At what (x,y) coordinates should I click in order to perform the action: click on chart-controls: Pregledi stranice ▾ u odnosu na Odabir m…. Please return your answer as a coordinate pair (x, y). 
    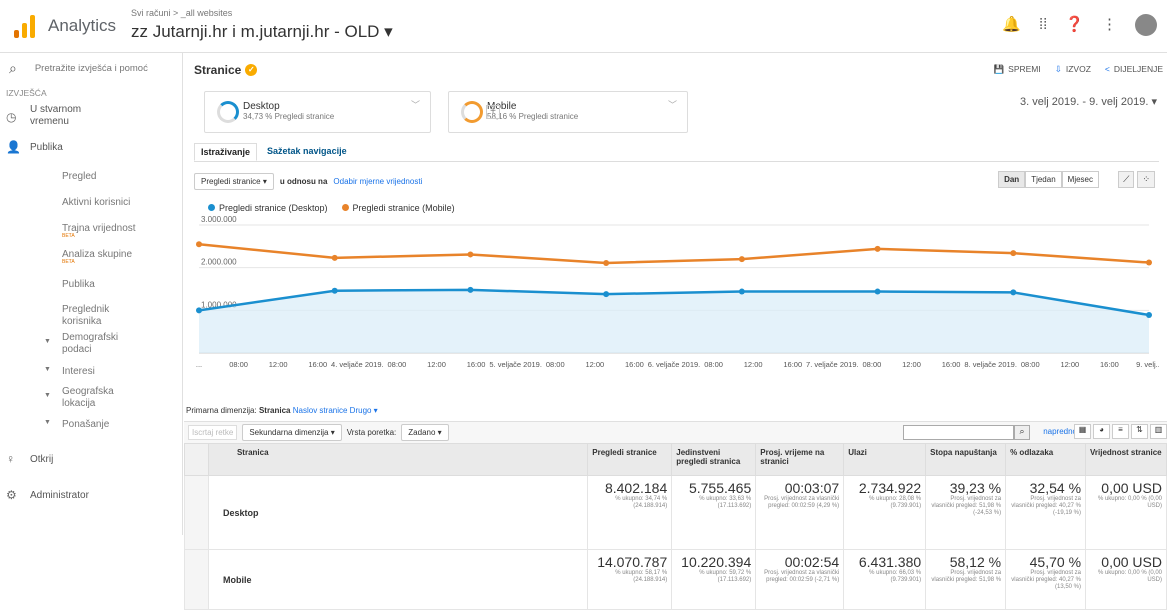
    Looking at the image, I should click on (676, 181).